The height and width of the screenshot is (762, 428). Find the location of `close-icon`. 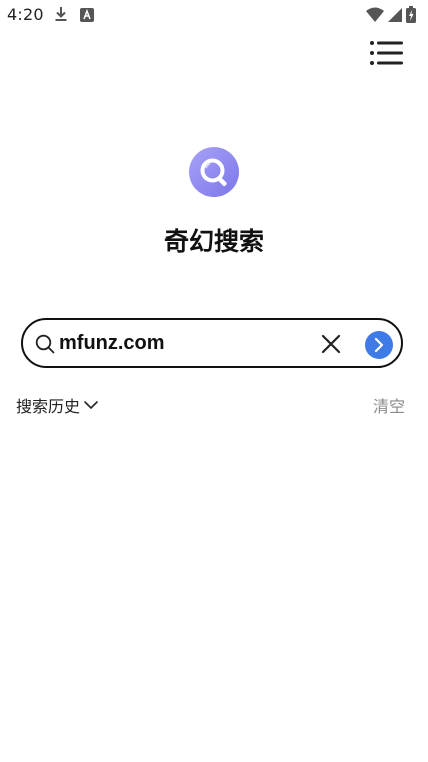

close-icon is located at coordinates (331, 344).